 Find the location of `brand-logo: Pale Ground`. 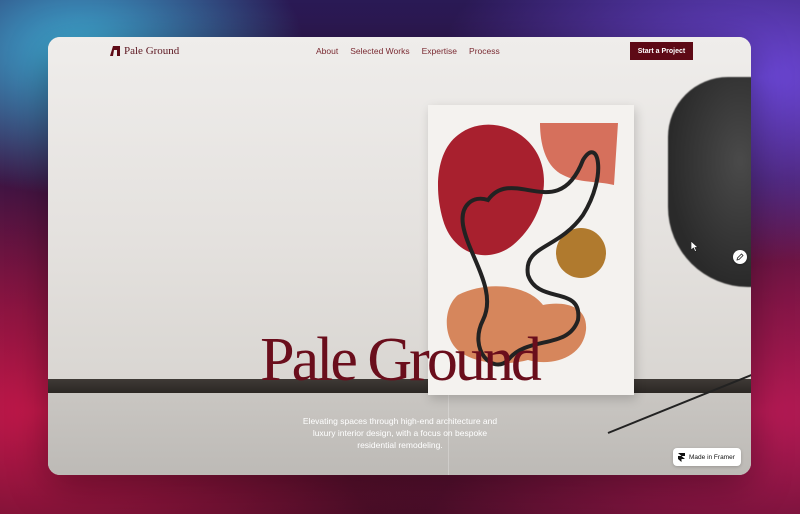

brand-logo: Pale Ground is located at coordinates (144, 51).